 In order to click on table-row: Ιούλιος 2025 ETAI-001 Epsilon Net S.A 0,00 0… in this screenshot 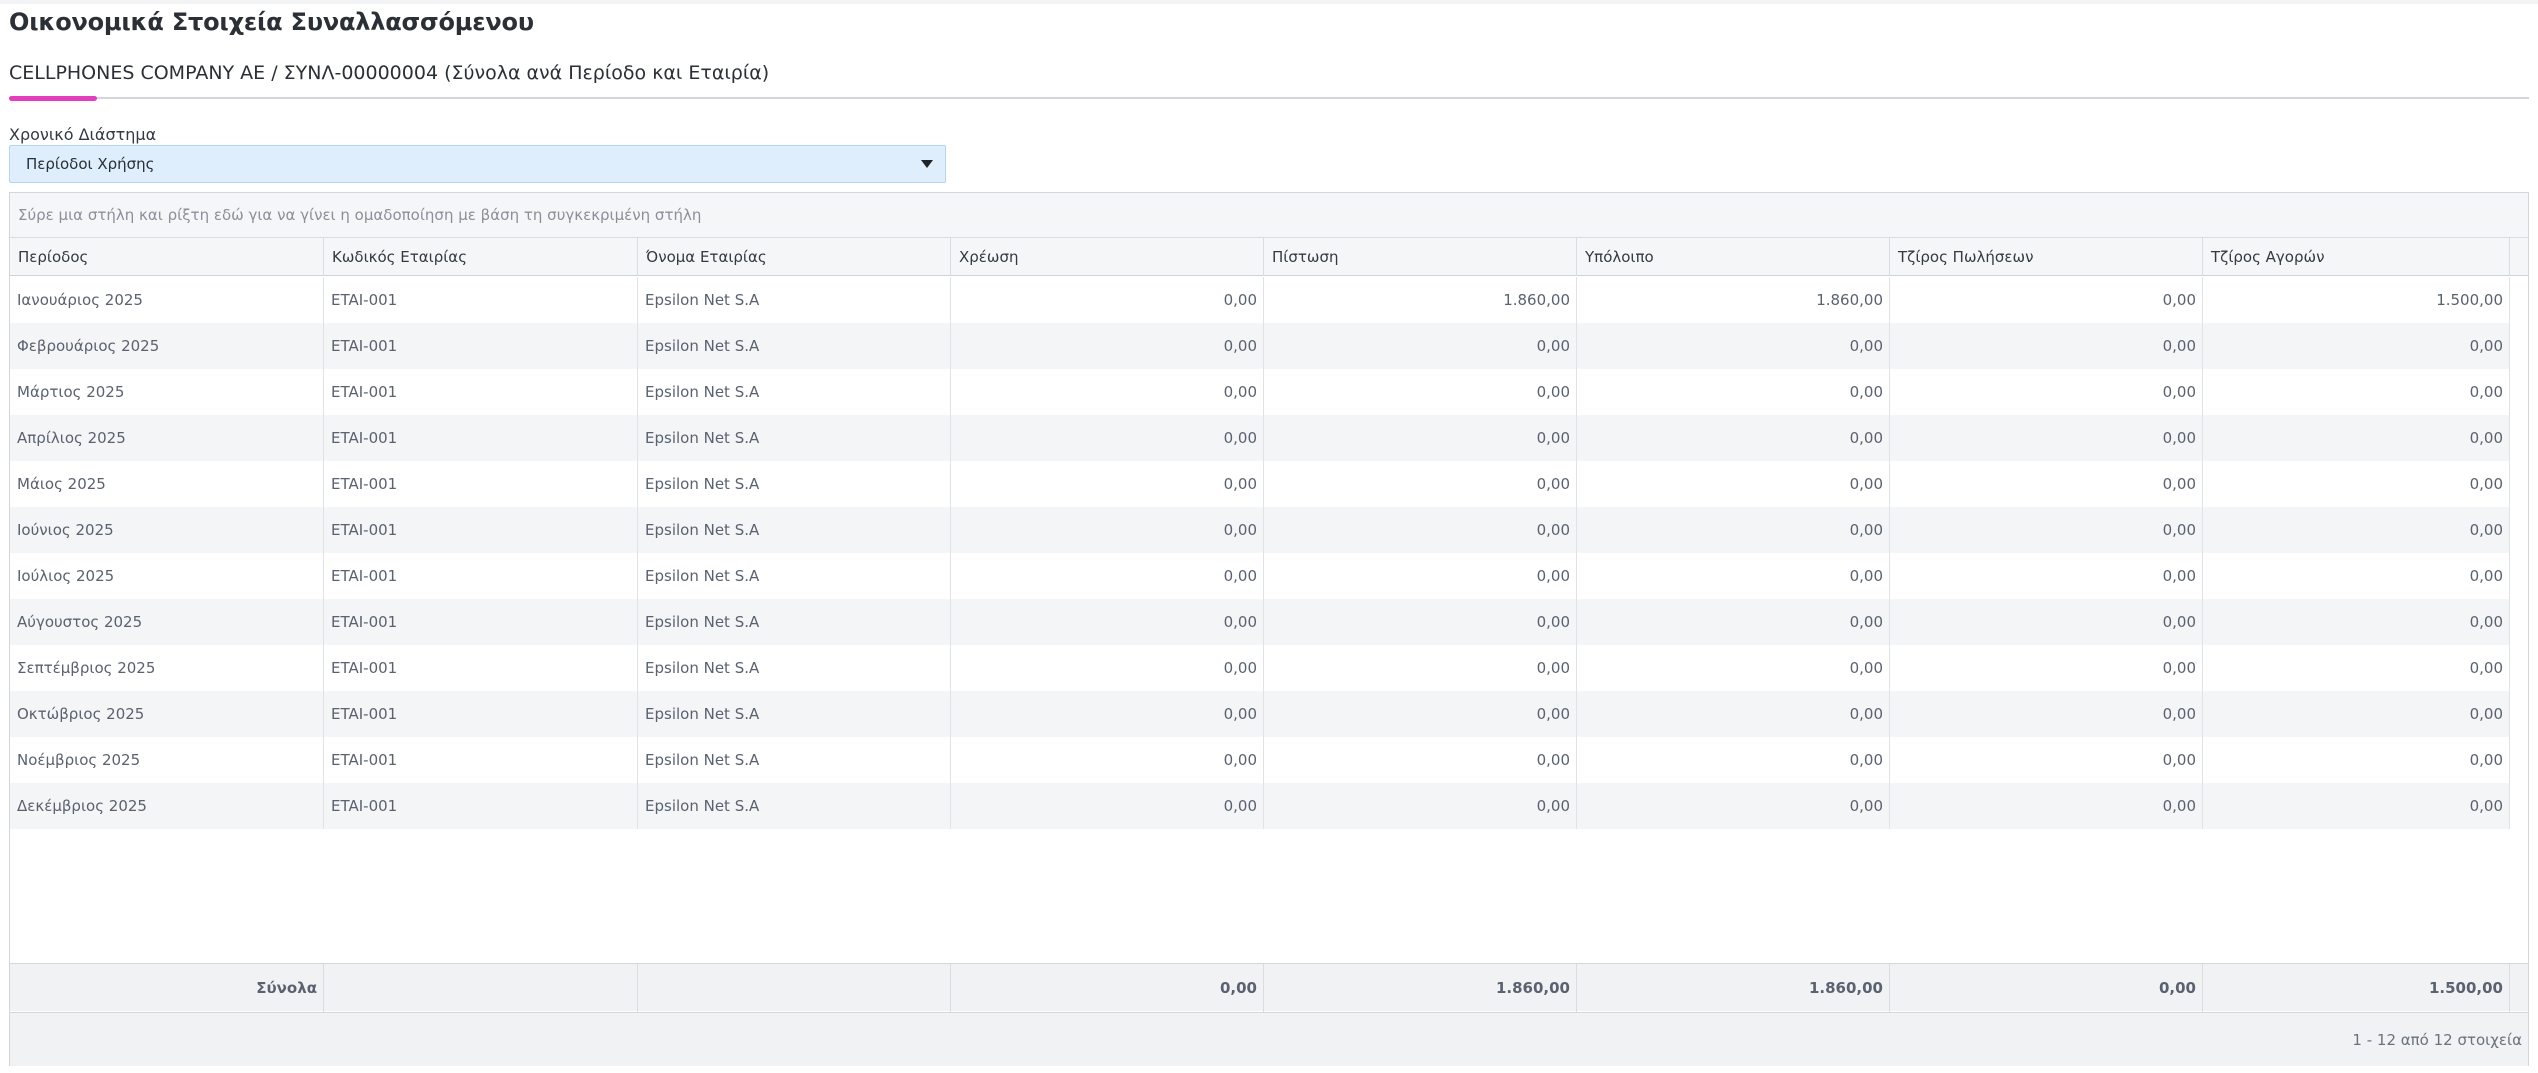, I will do `click(1260, 576)`.